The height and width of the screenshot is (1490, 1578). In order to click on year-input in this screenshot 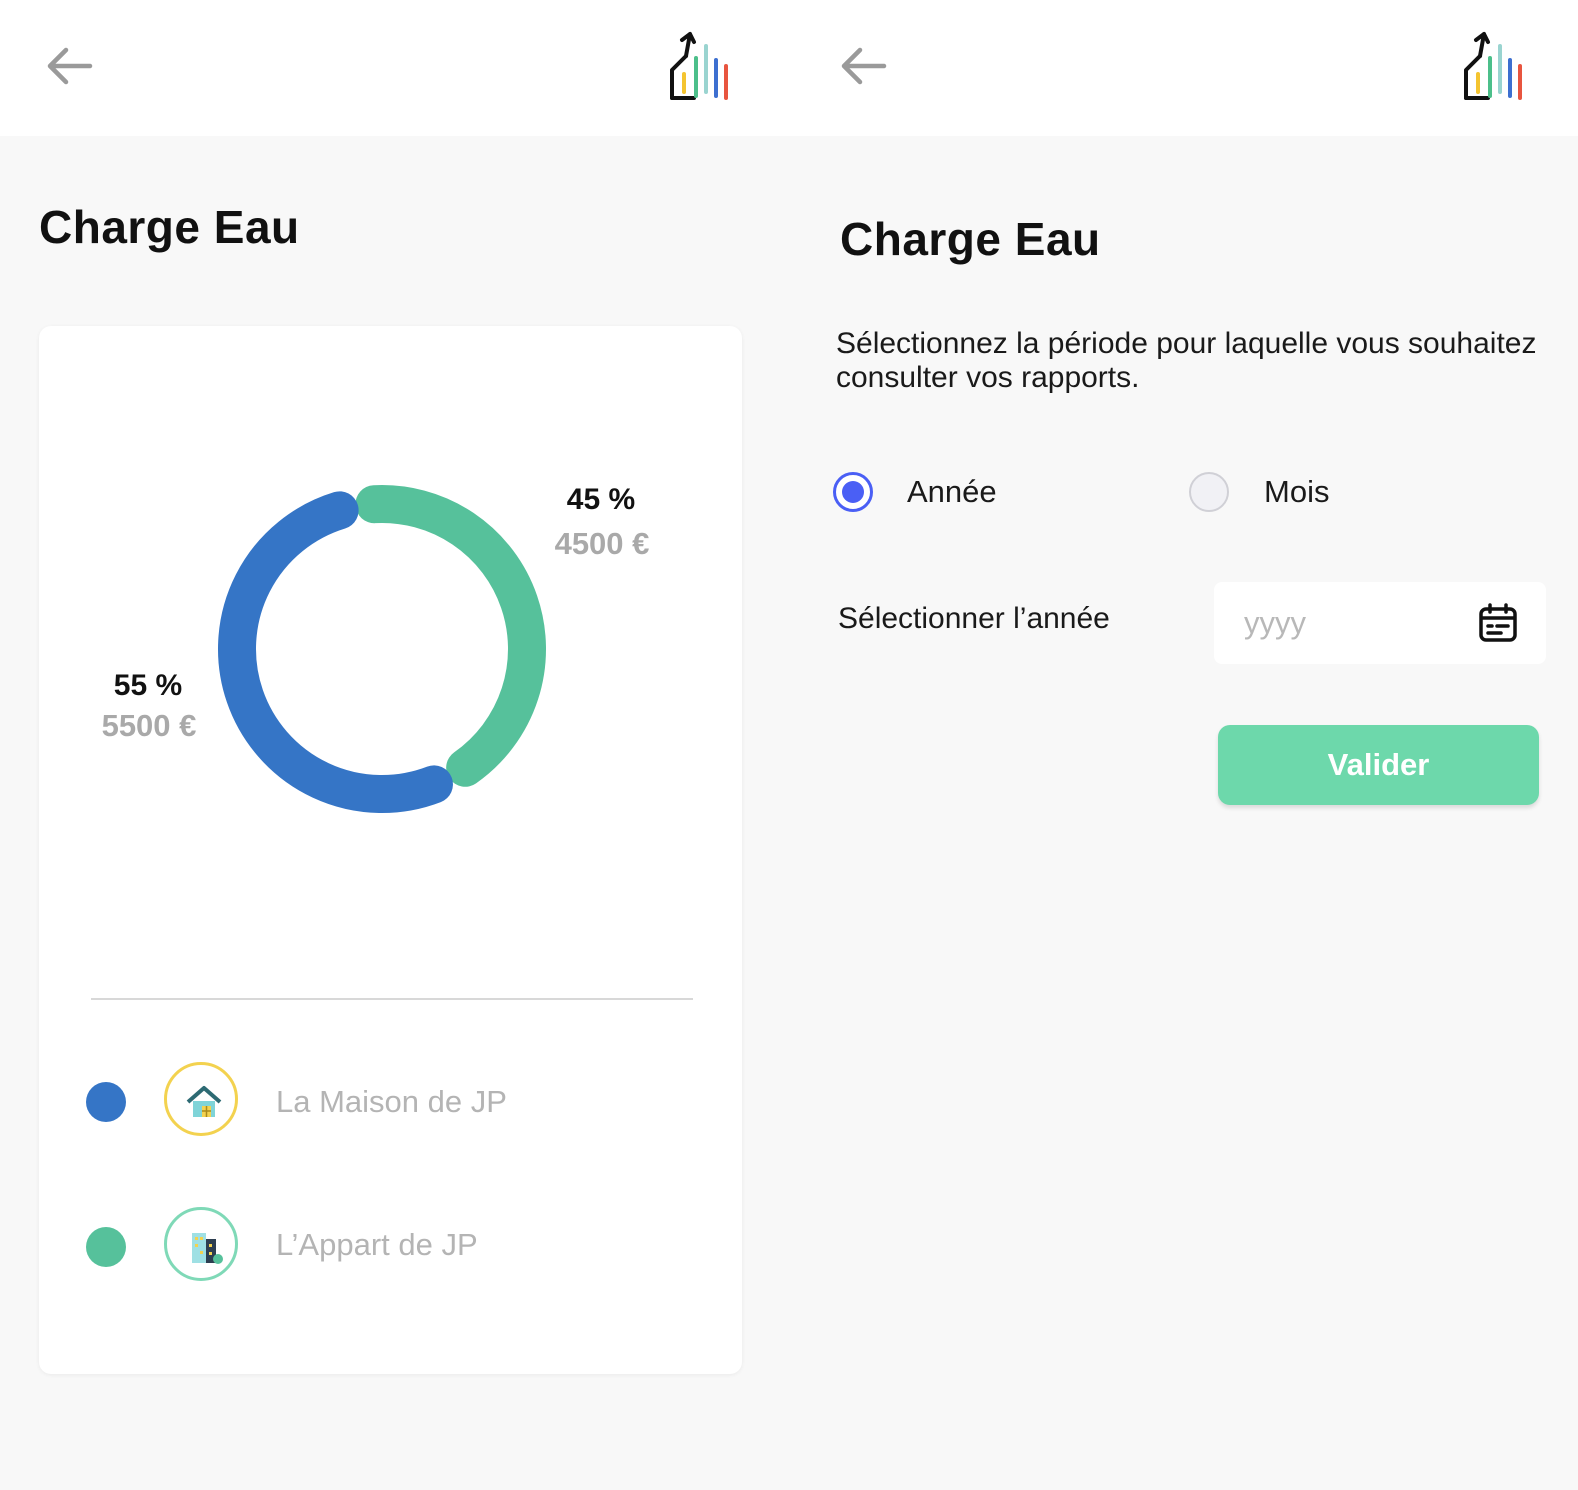, I will do `click(1354, 623)`.